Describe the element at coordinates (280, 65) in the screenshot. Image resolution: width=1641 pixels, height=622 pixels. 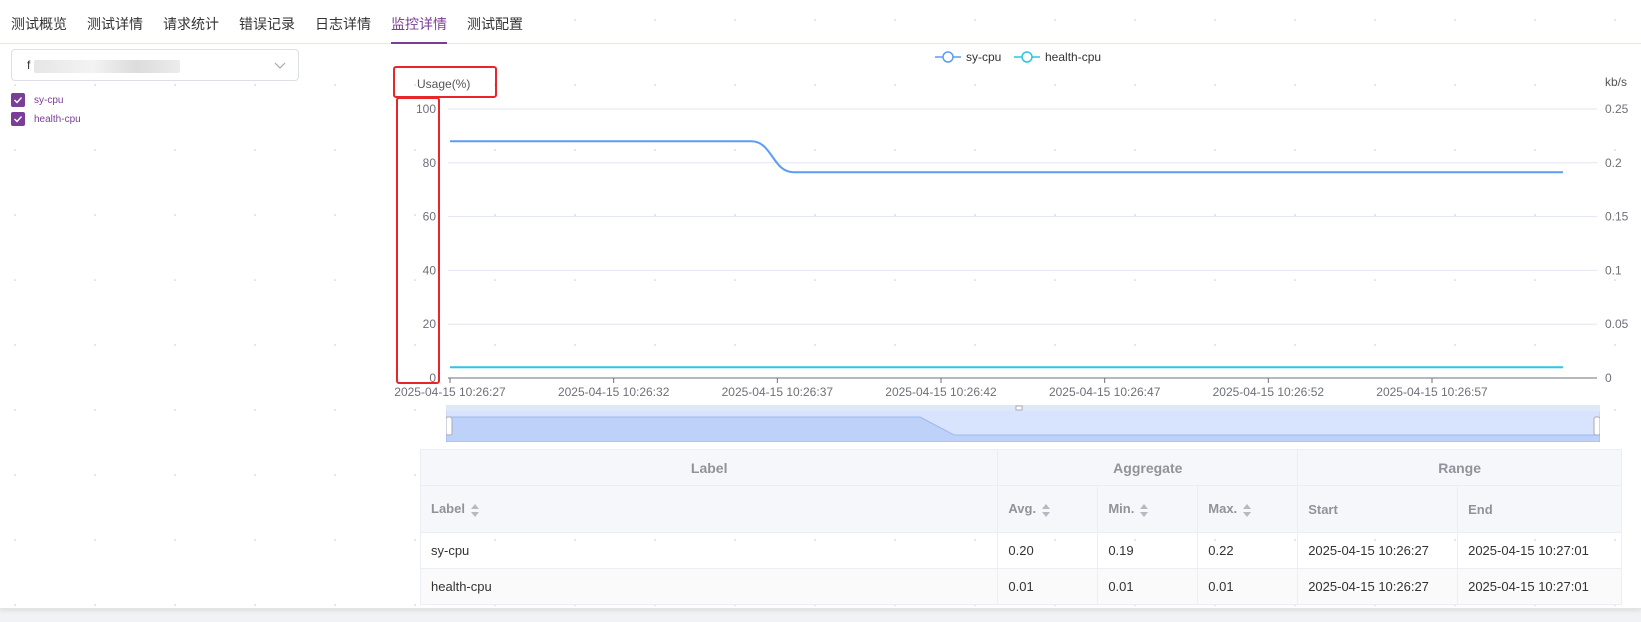
I see `chevron-down-icon` at that location.